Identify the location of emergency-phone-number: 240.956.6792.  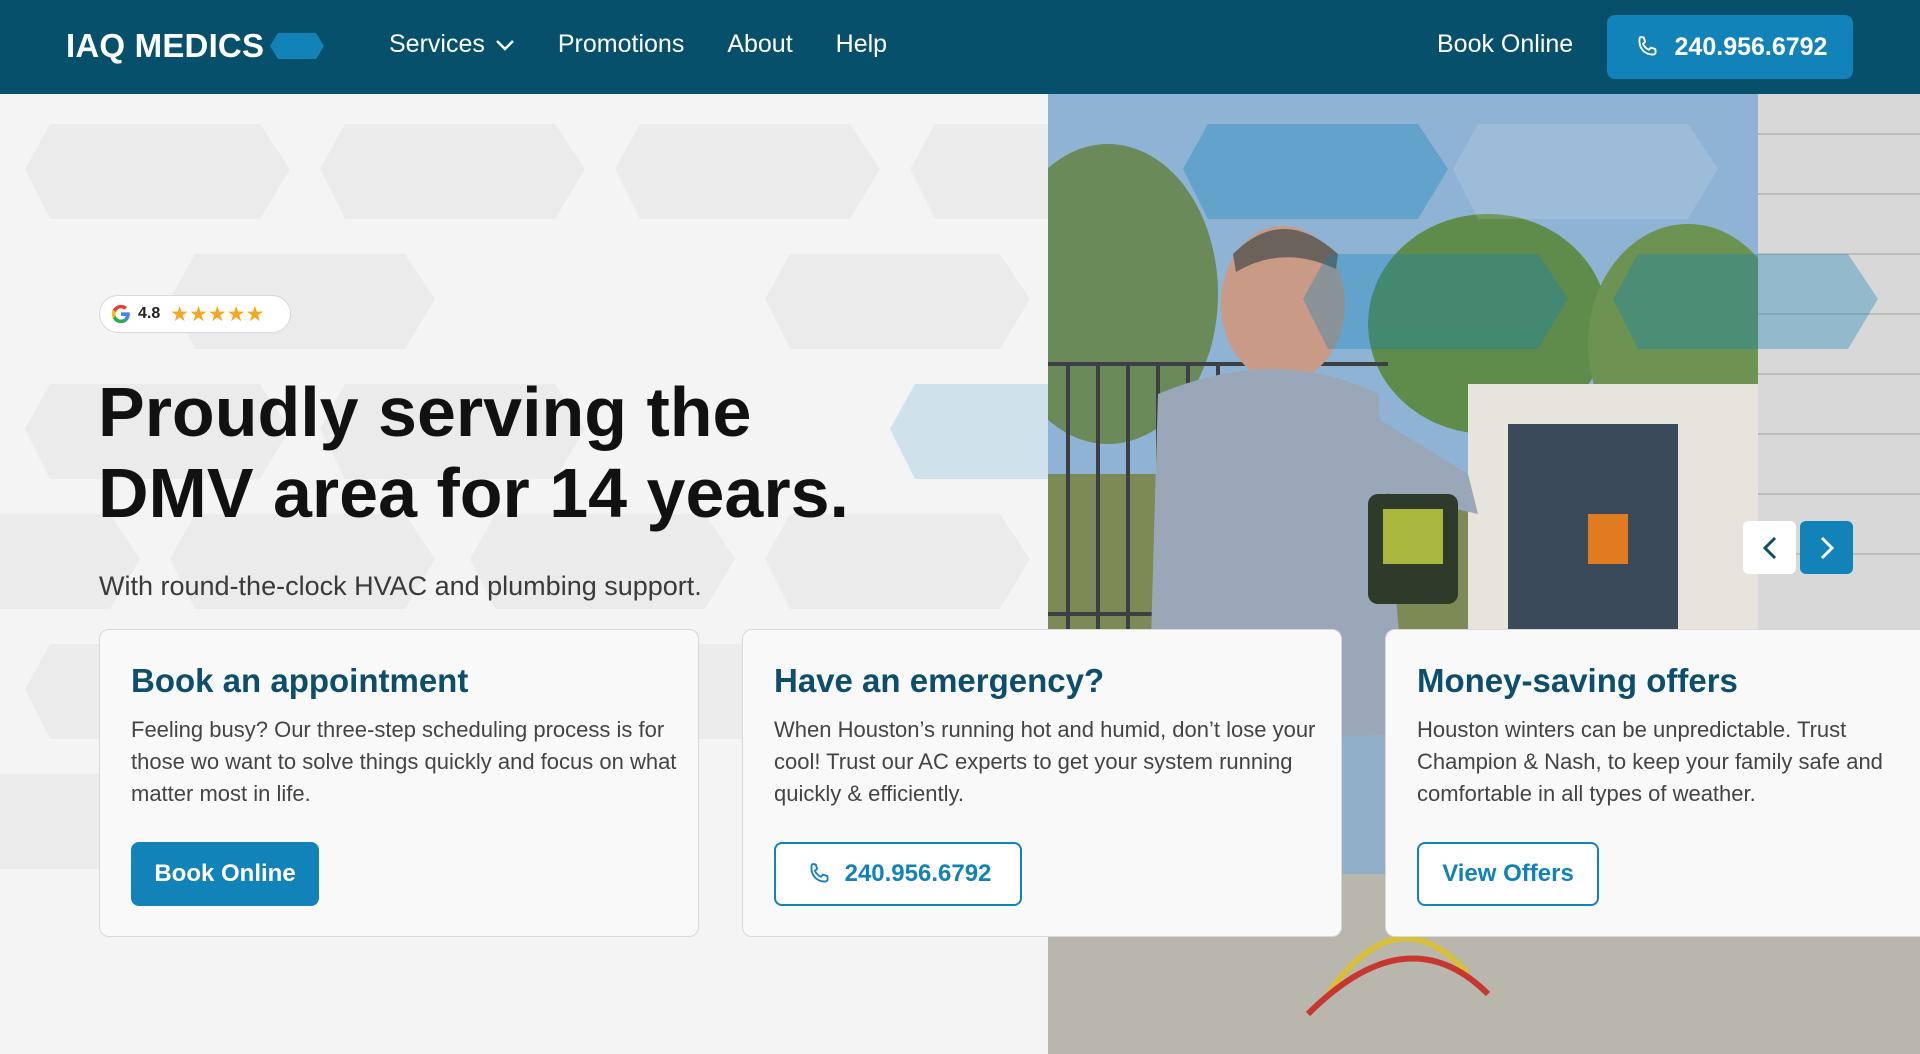
(918, 873).